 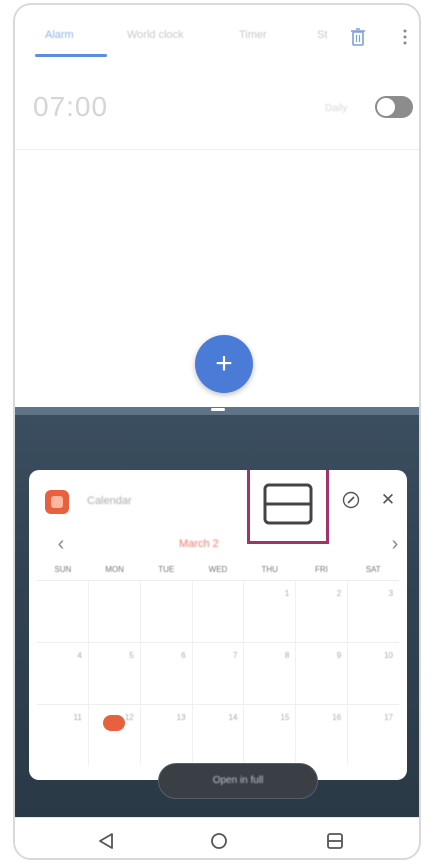 What do you see at coordinates (269, 569) in the screenshot?
I see `weekday-label: THU` at bounding box center [269, 569].